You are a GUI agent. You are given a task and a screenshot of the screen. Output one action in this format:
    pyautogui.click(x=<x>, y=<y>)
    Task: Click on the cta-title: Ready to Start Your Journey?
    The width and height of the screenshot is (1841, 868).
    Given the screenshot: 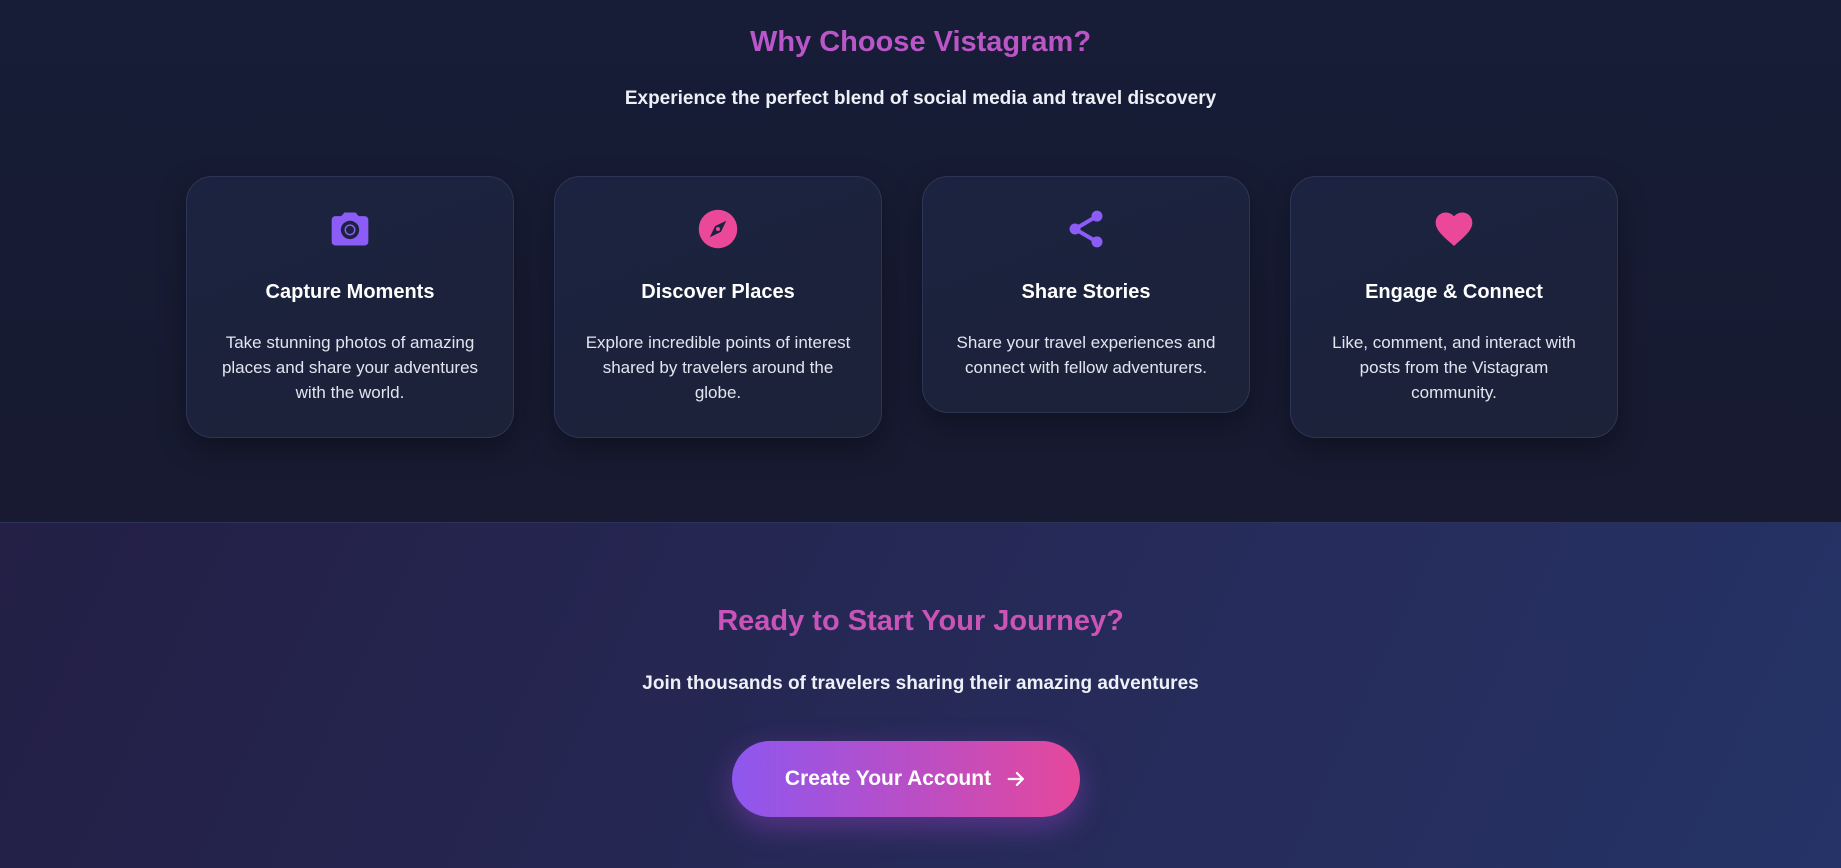 What is the action you would take?
    pyautogui.click(x=920, y=621)
    